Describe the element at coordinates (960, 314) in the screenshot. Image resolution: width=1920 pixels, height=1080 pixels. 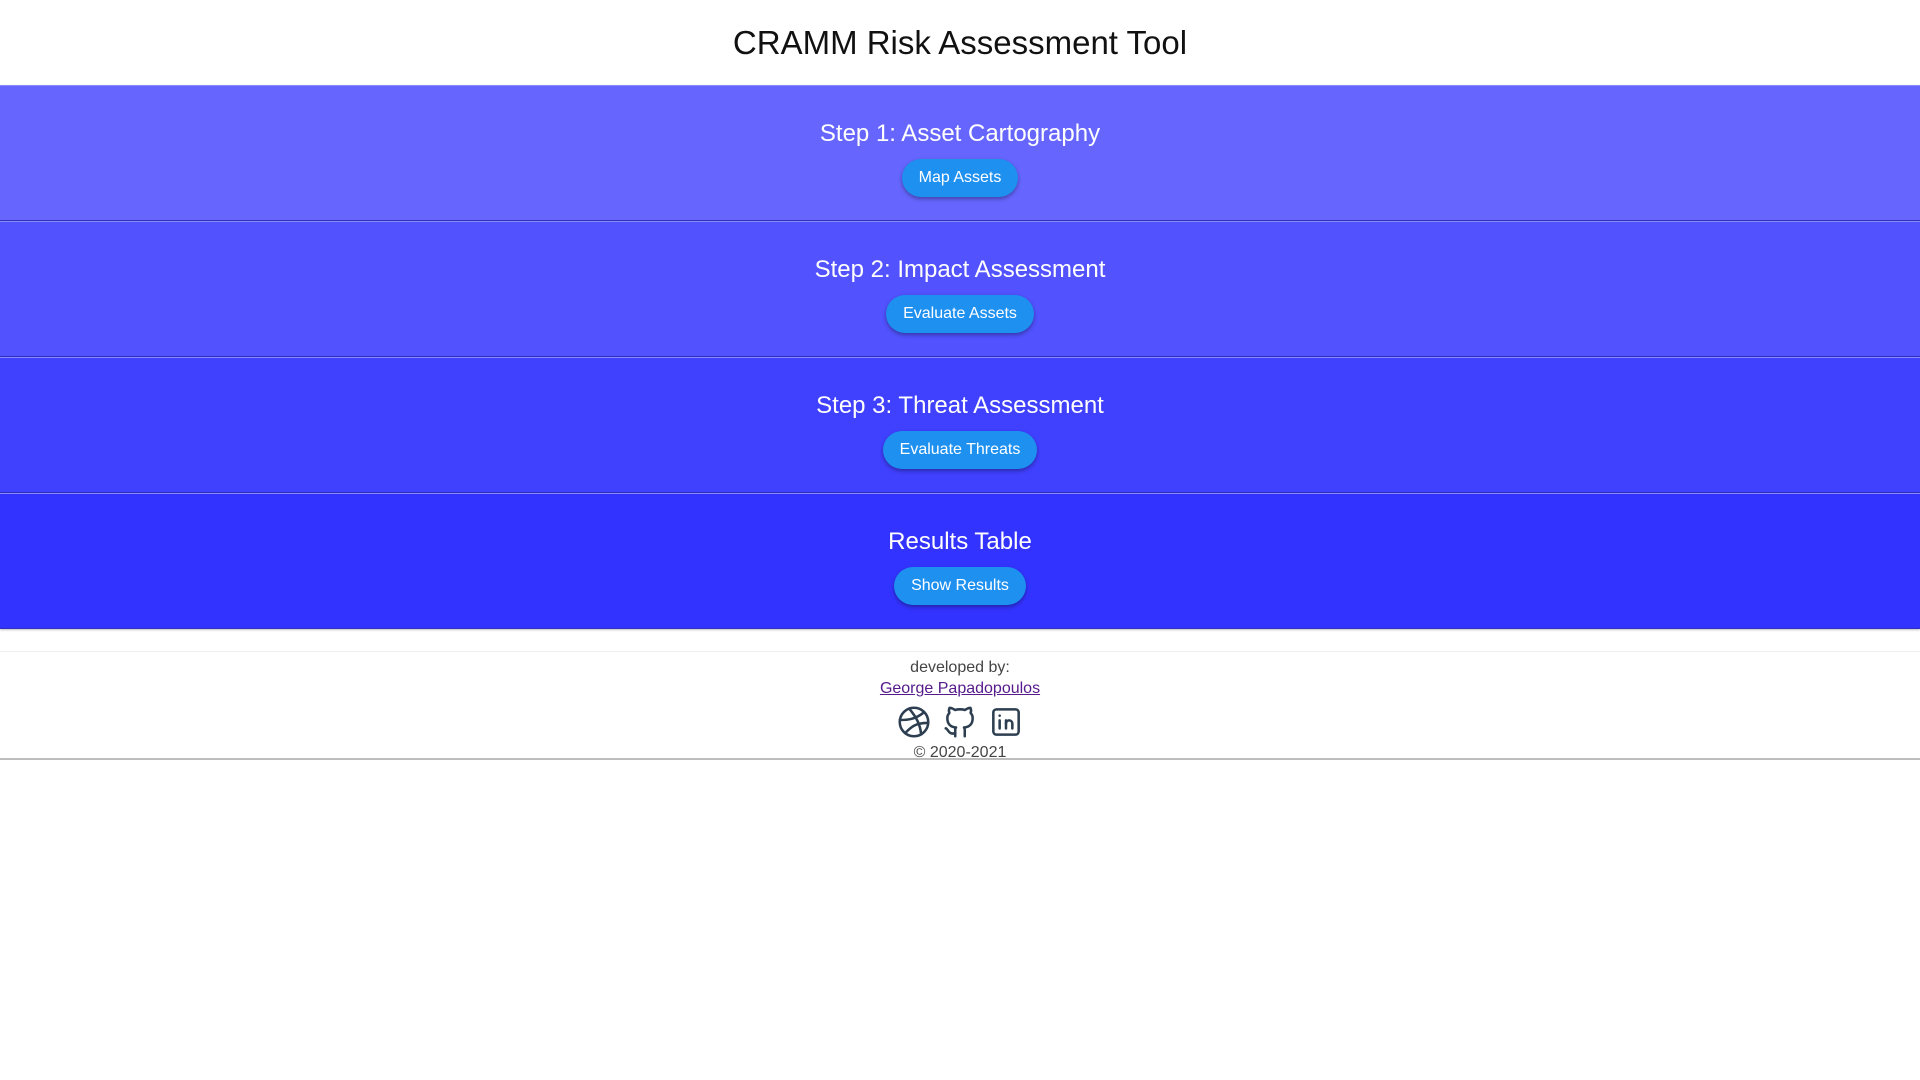
I see `evaluate-assets-button: Evaluate Assets` at that location.